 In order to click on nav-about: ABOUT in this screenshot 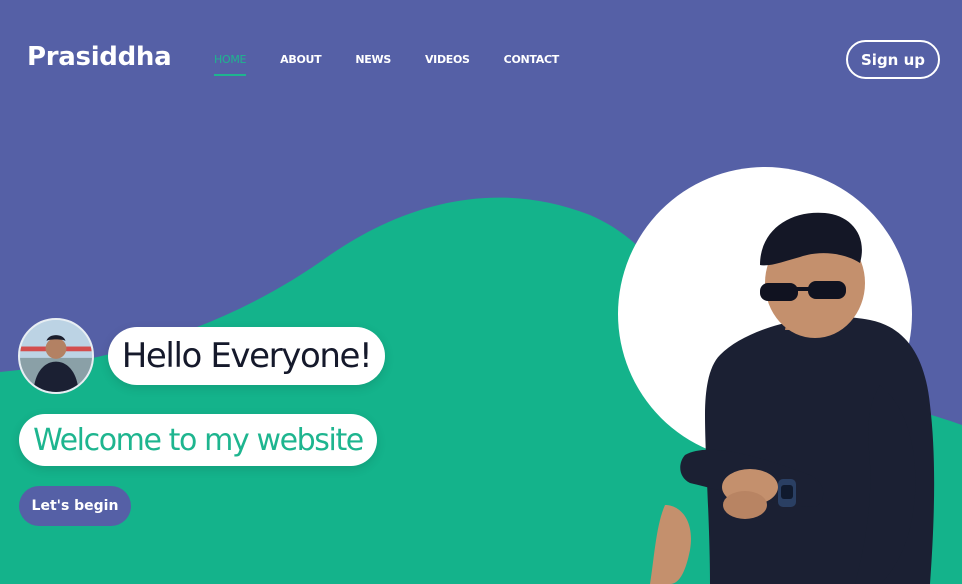, I will do `click(300, 59)`.